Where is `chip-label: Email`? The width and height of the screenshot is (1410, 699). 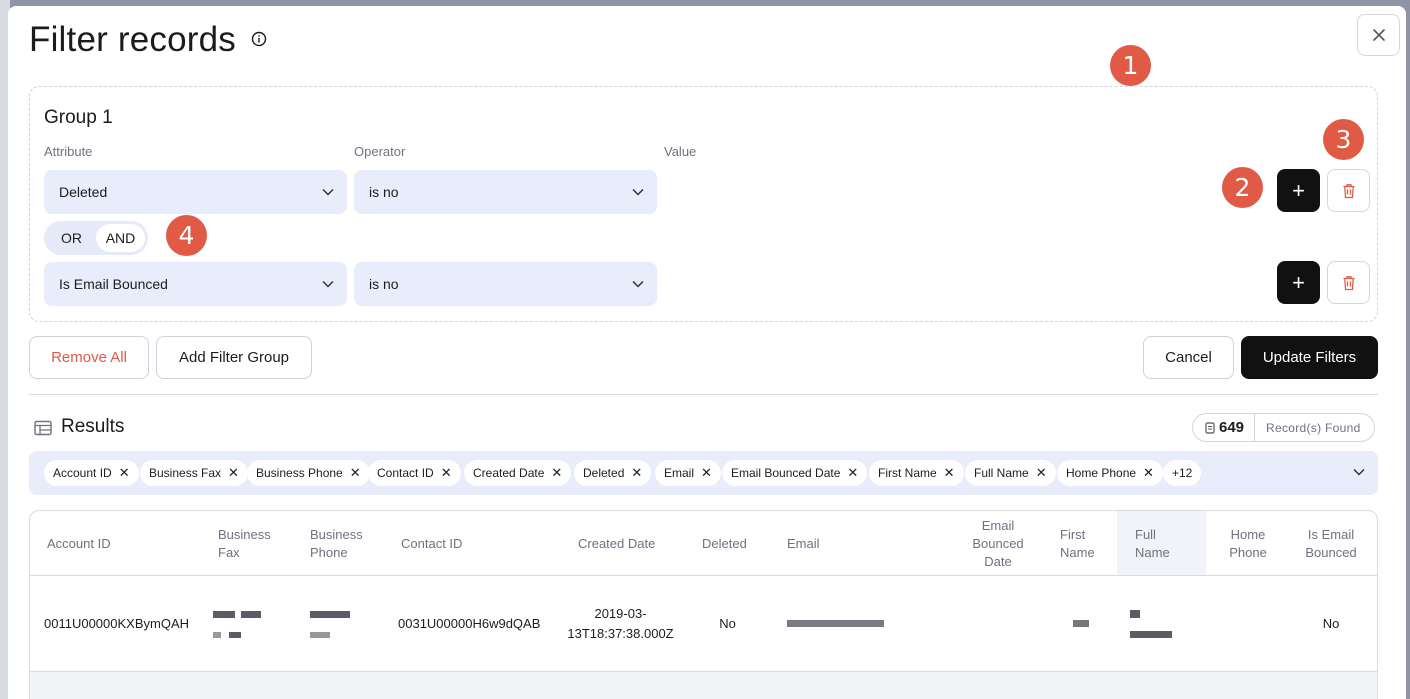
chip-label: Email is located at coordinates (679, 473).